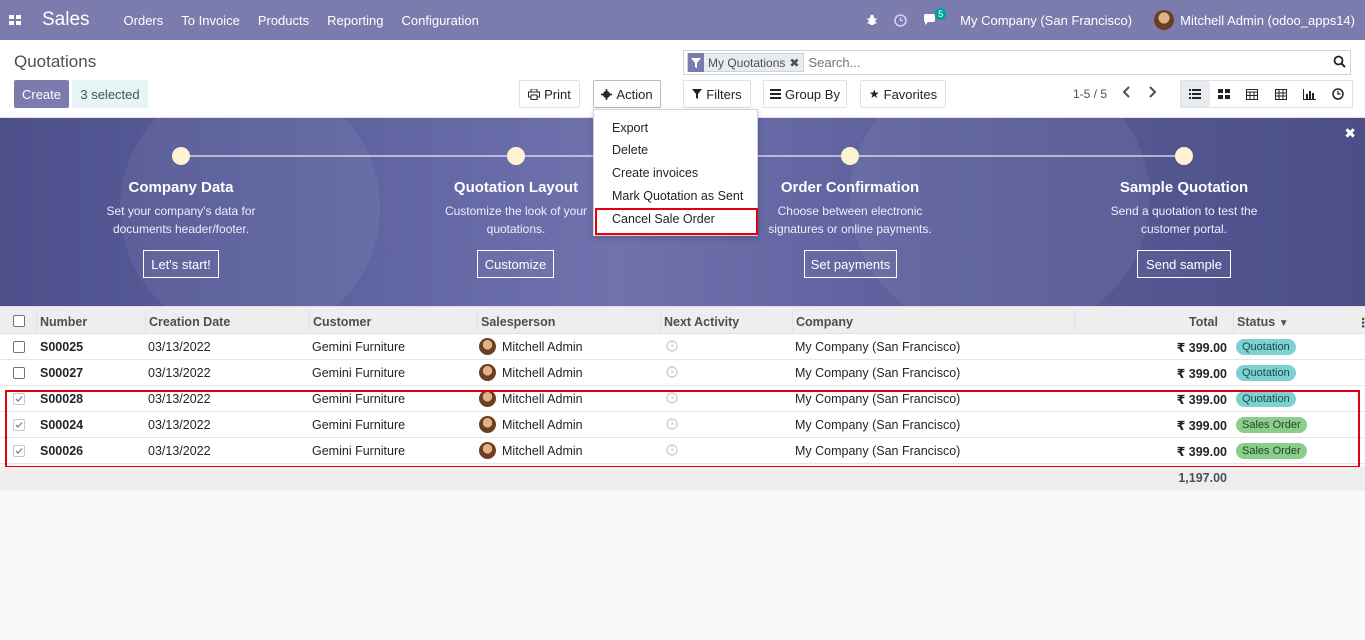  Describe the element at coordinates (1068, 62) in the screenshot. I see `search-input` at that location.